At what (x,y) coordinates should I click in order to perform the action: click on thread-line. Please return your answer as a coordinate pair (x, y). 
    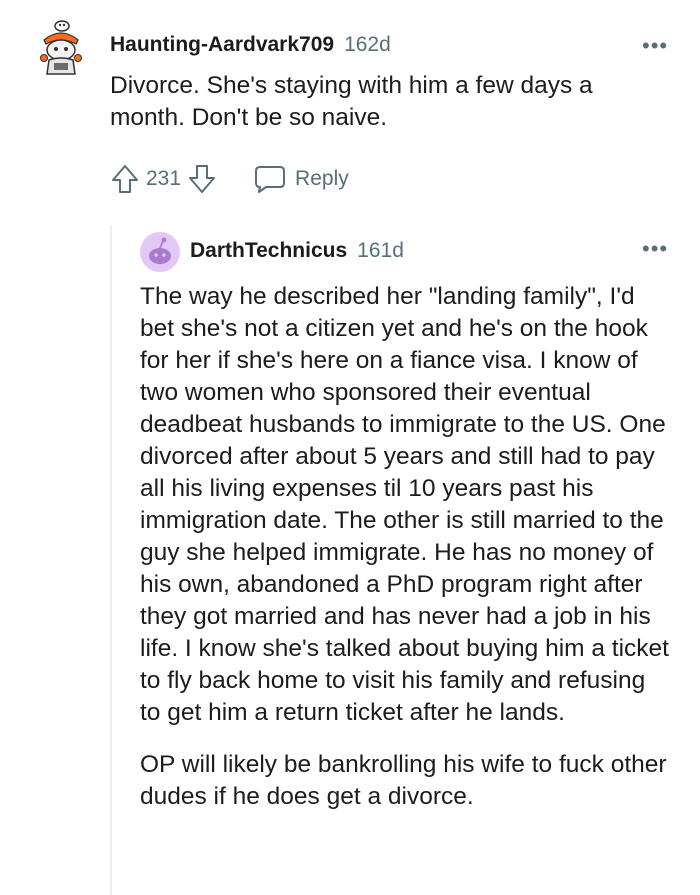
    Looking at the image, I should click on (111, 560).